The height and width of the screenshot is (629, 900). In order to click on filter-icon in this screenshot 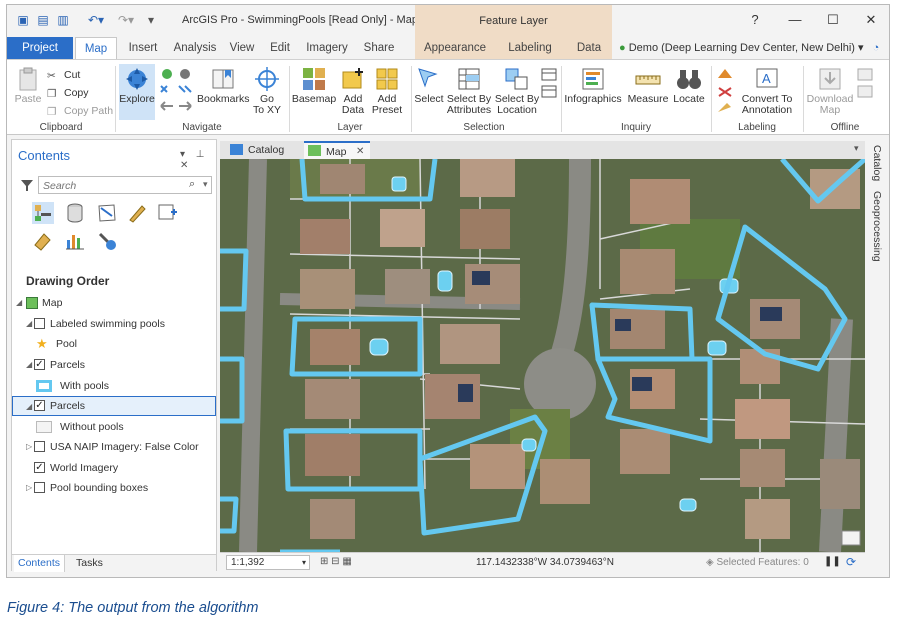, I will do `click(27, 185)`.